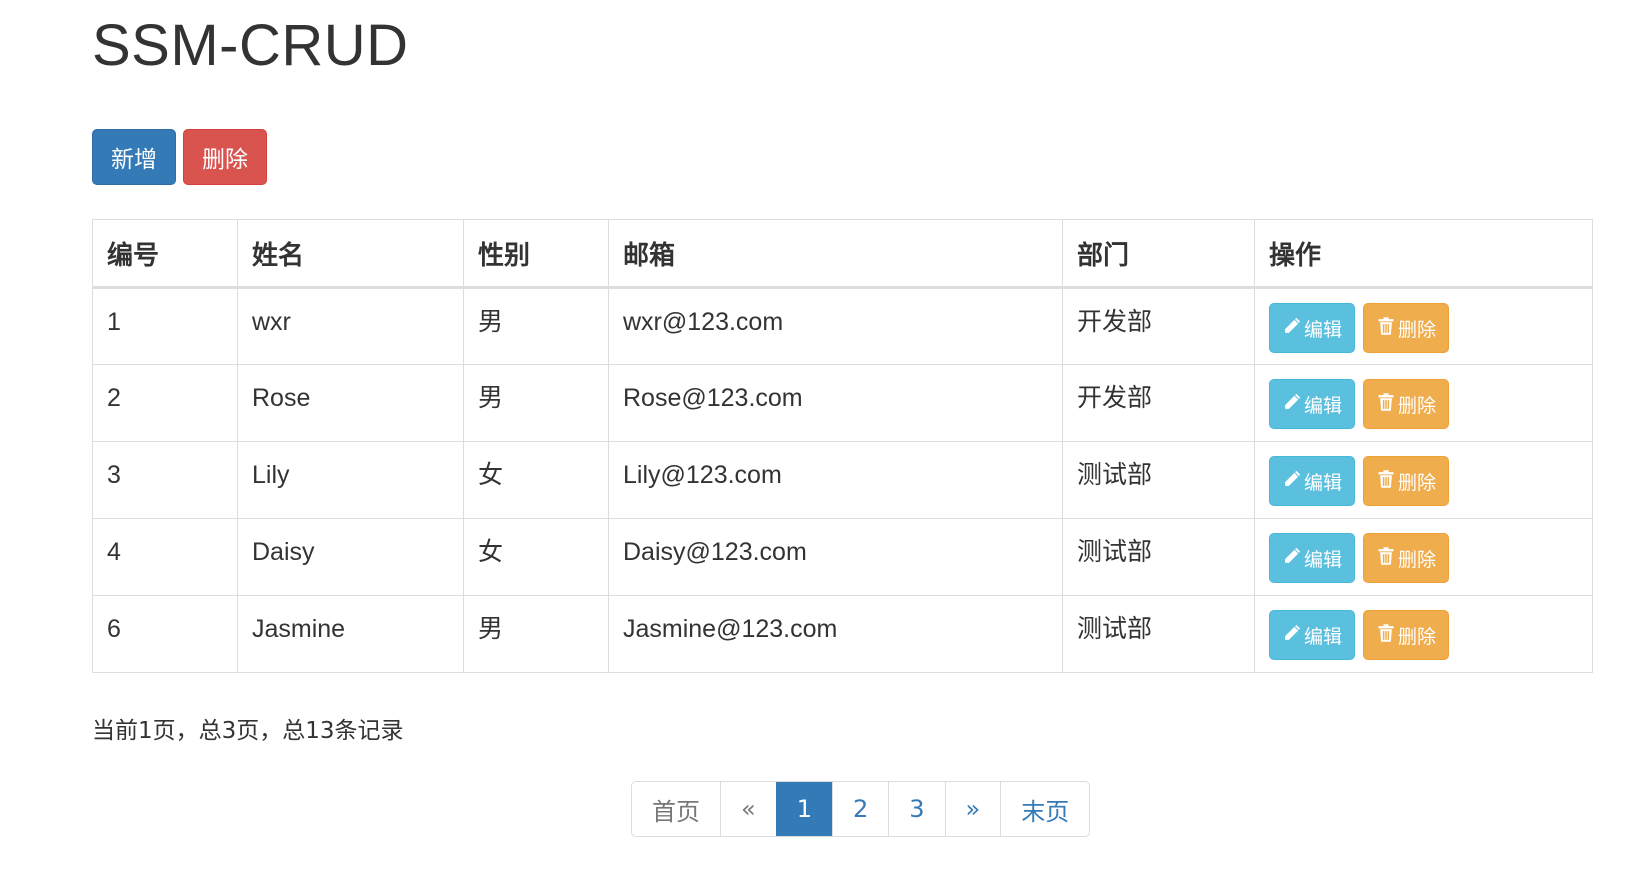  Describe the element at coordinates (350, 326) in the screenshot. I see `cell-name: wxr` at that location.